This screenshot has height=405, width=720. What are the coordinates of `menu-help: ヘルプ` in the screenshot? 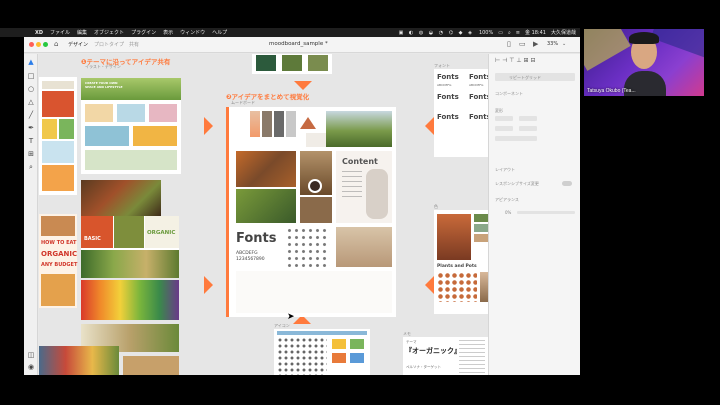 It's located at (219, 32).